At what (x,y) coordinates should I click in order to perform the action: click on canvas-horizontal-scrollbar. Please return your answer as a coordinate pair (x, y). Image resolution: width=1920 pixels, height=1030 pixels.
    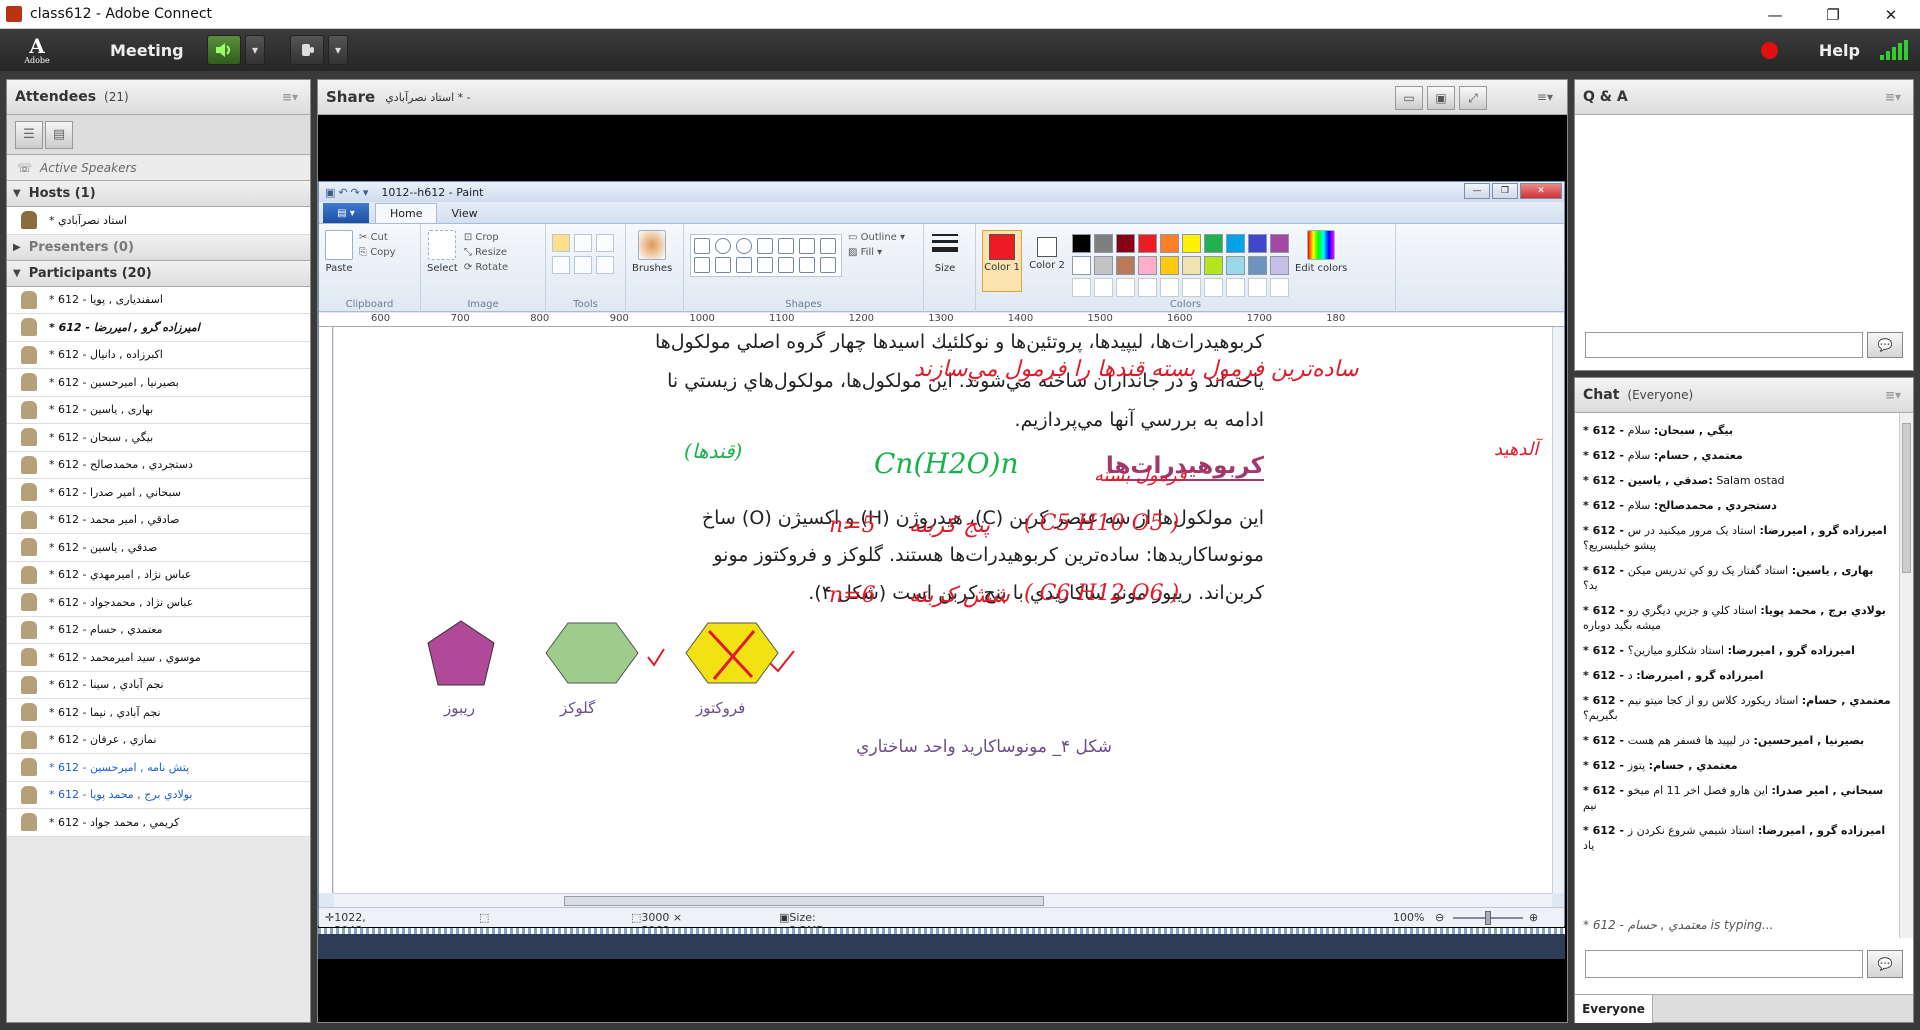
    Looking at the image, I should click on (943, 900).